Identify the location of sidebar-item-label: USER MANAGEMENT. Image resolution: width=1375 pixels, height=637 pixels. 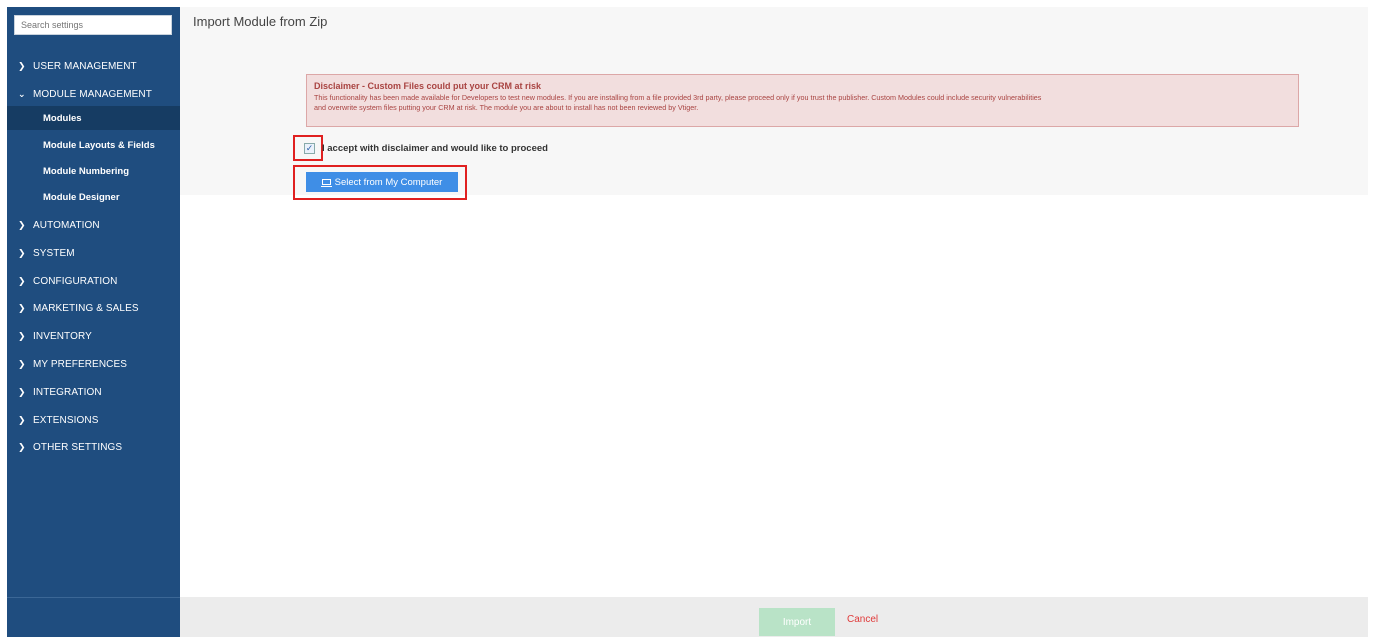
(85, 66).